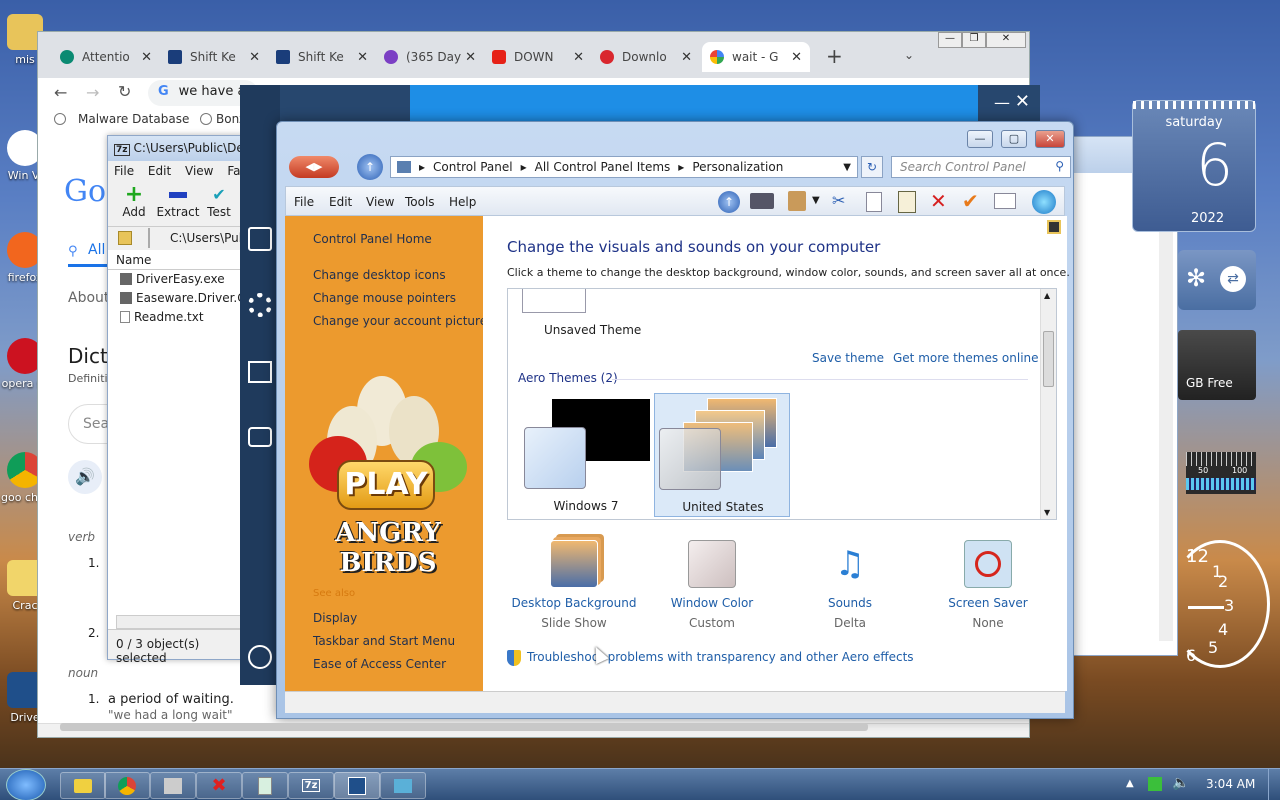 This screenshot has height=800, width=1280. I want to click on path-field: C:\Users\Pub, so click(208, 238).